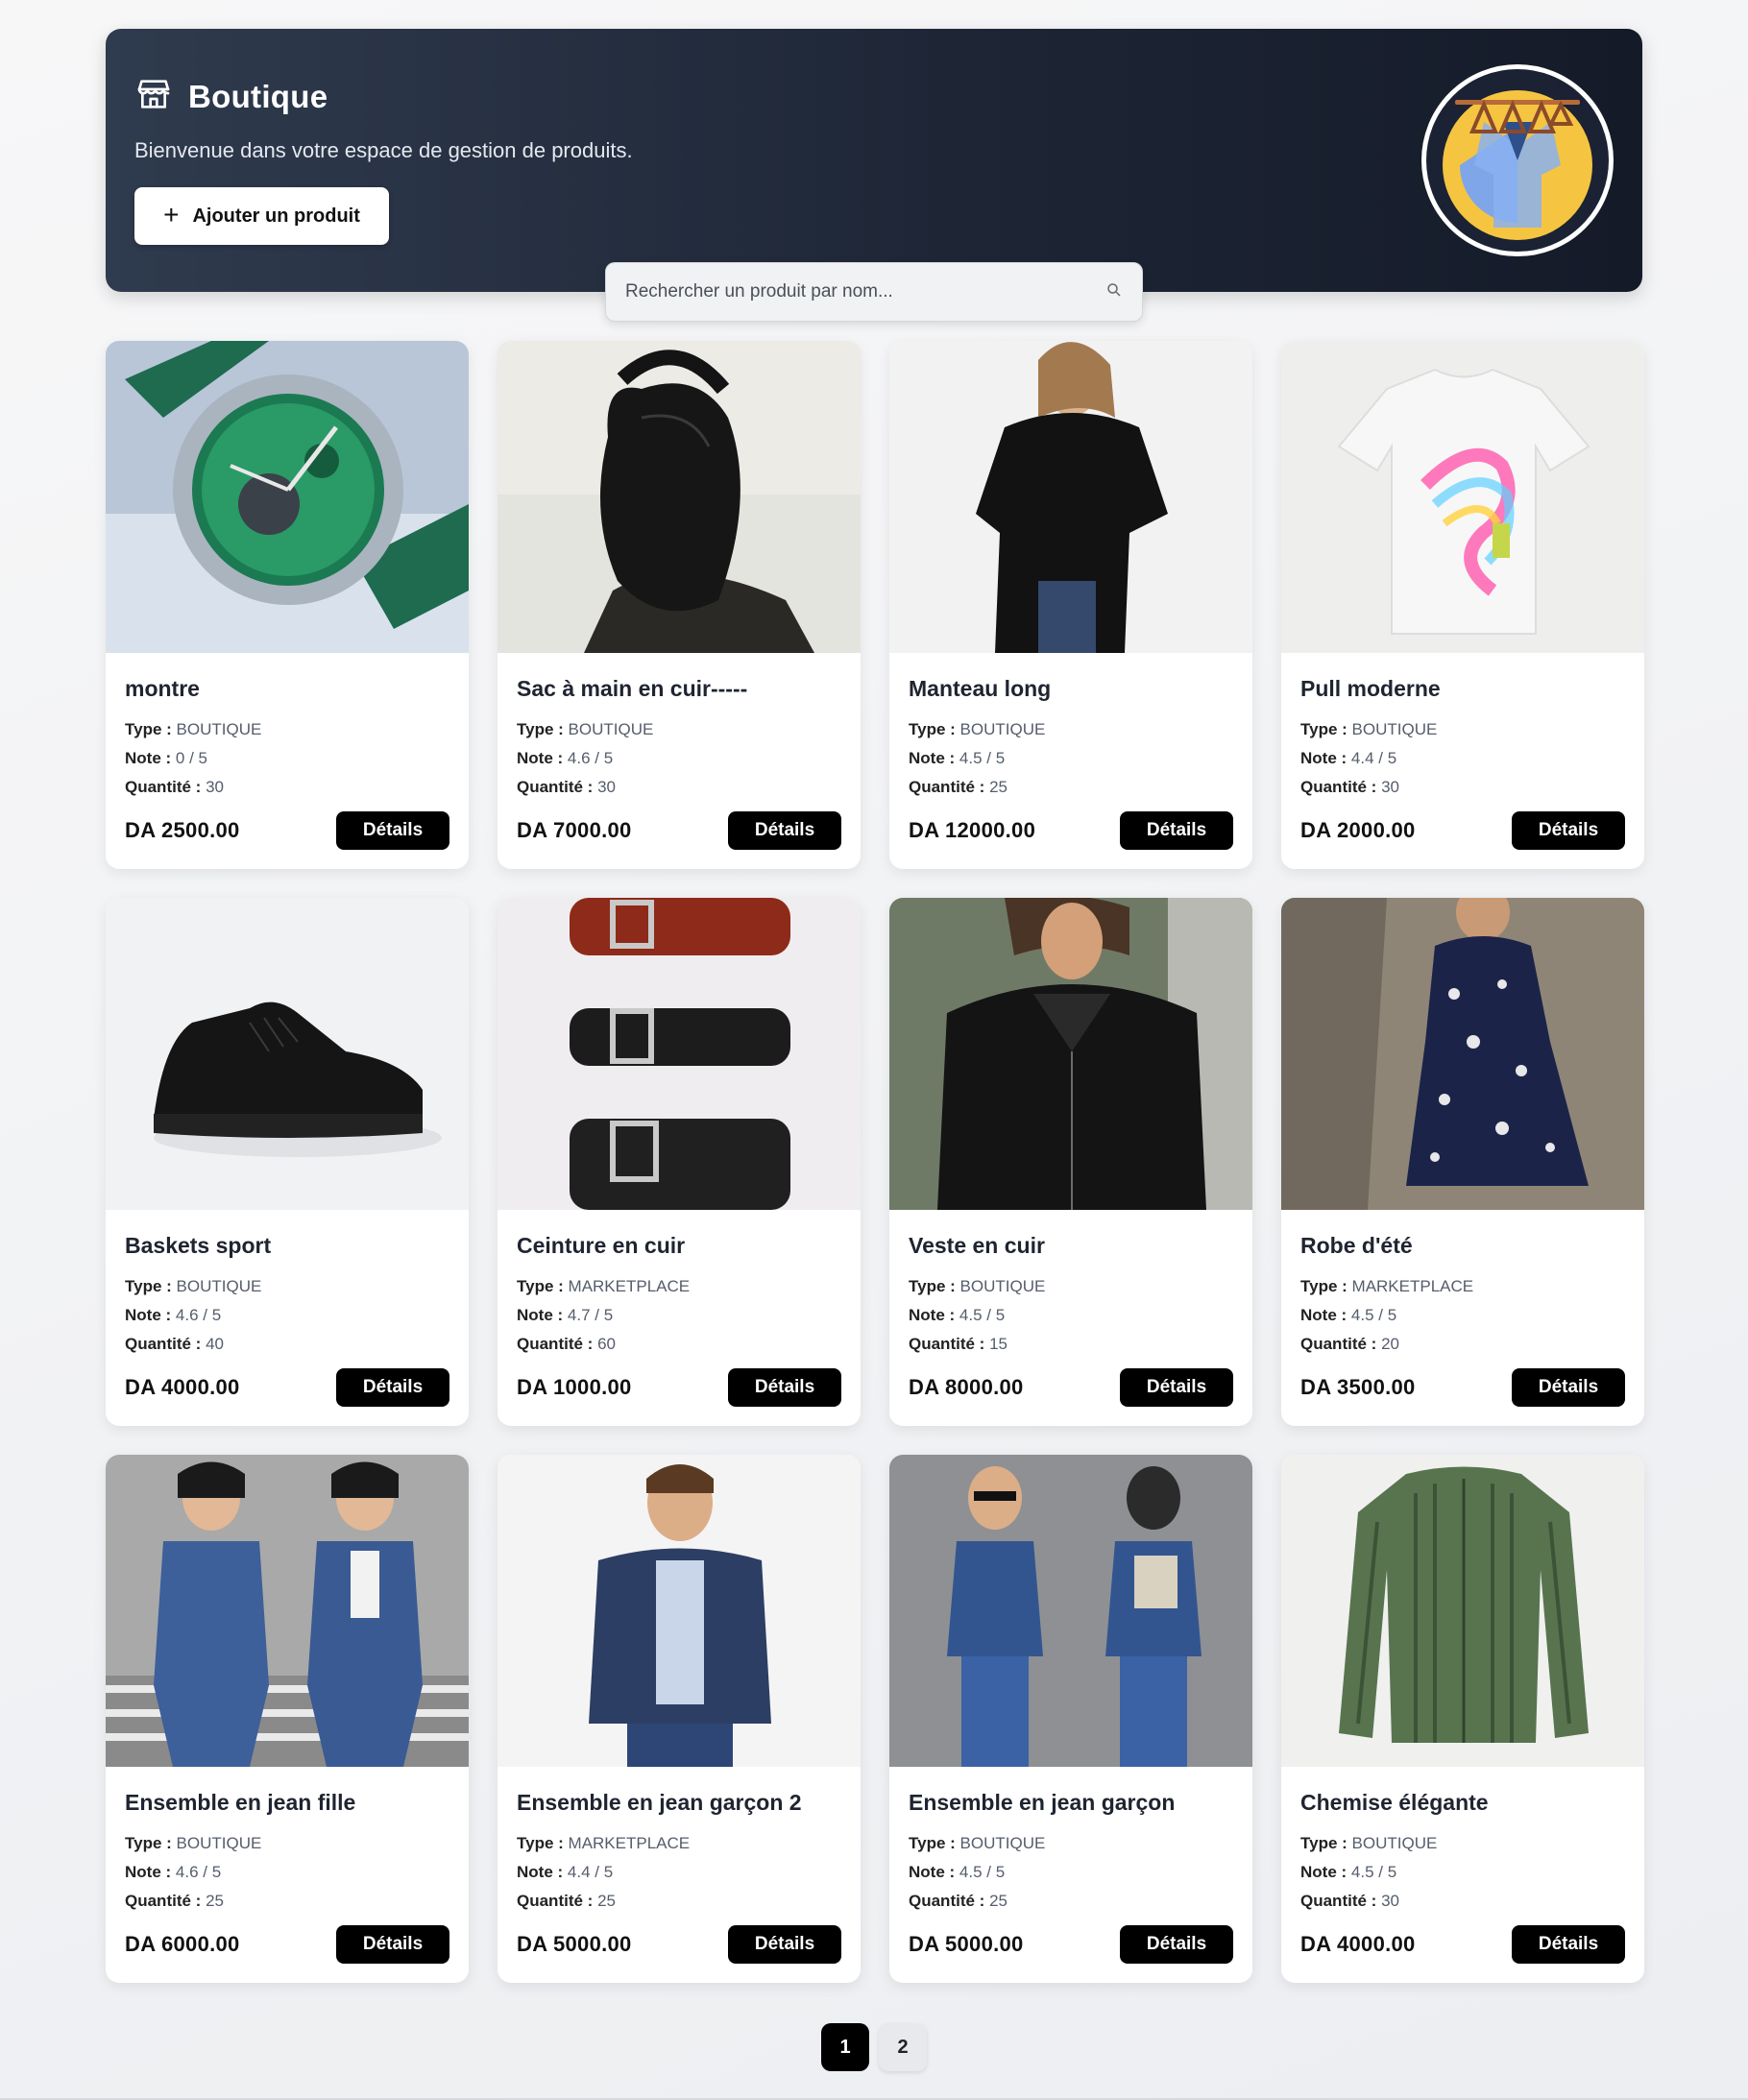 Image resolution: width=1748 pixels, height=2100 pixels. I want to click on page-button-1: 1, so click(845, 2047).